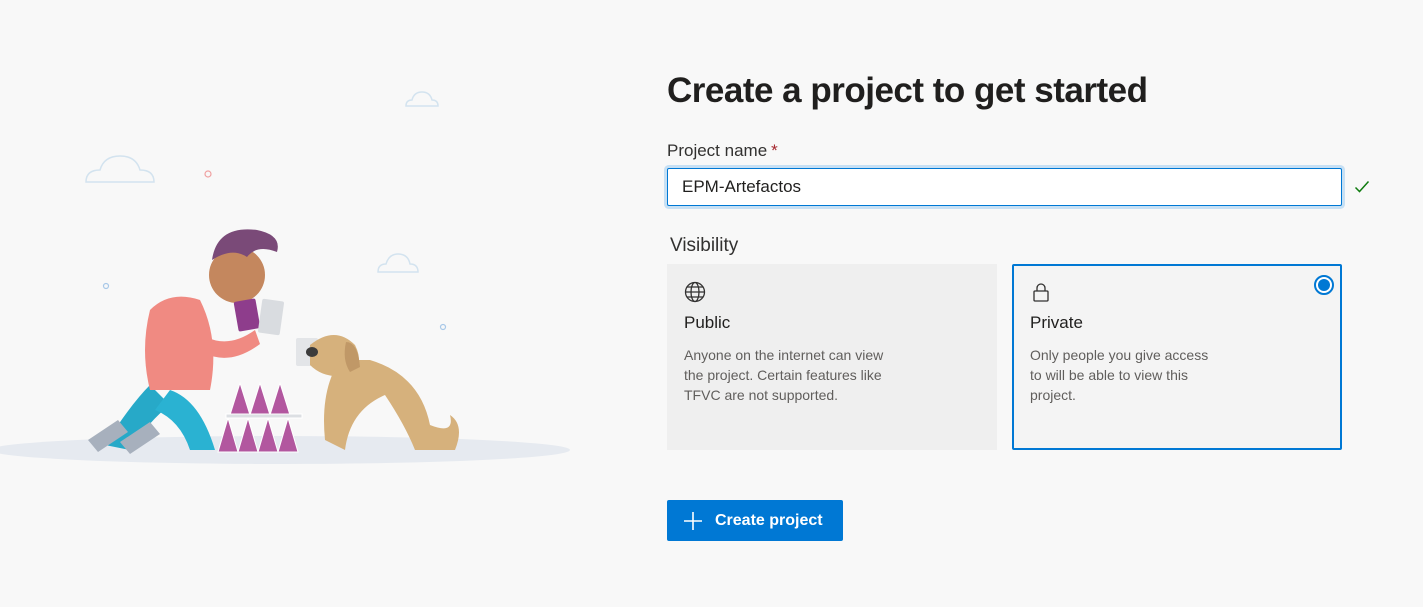  I want to click on visibility-option-title: Public, so click(707, 322).